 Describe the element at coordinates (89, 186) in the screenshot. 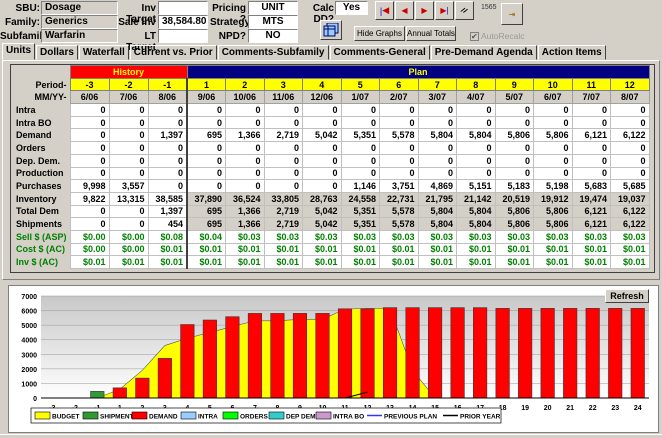

I see `grid-cell: 9,998` at that location.